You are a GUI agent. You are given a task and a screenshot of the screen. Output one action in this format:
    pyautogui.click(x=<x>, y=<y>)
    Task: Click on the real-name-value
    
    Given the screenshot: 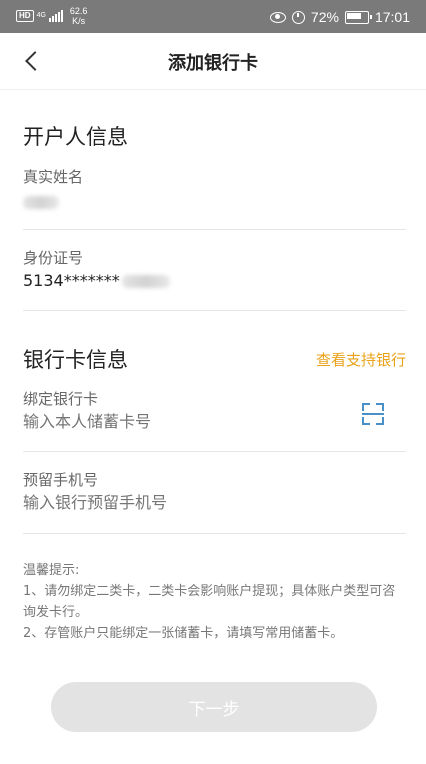 What is the action you would take?
    pyautogui.click(x=41, y=201)
    